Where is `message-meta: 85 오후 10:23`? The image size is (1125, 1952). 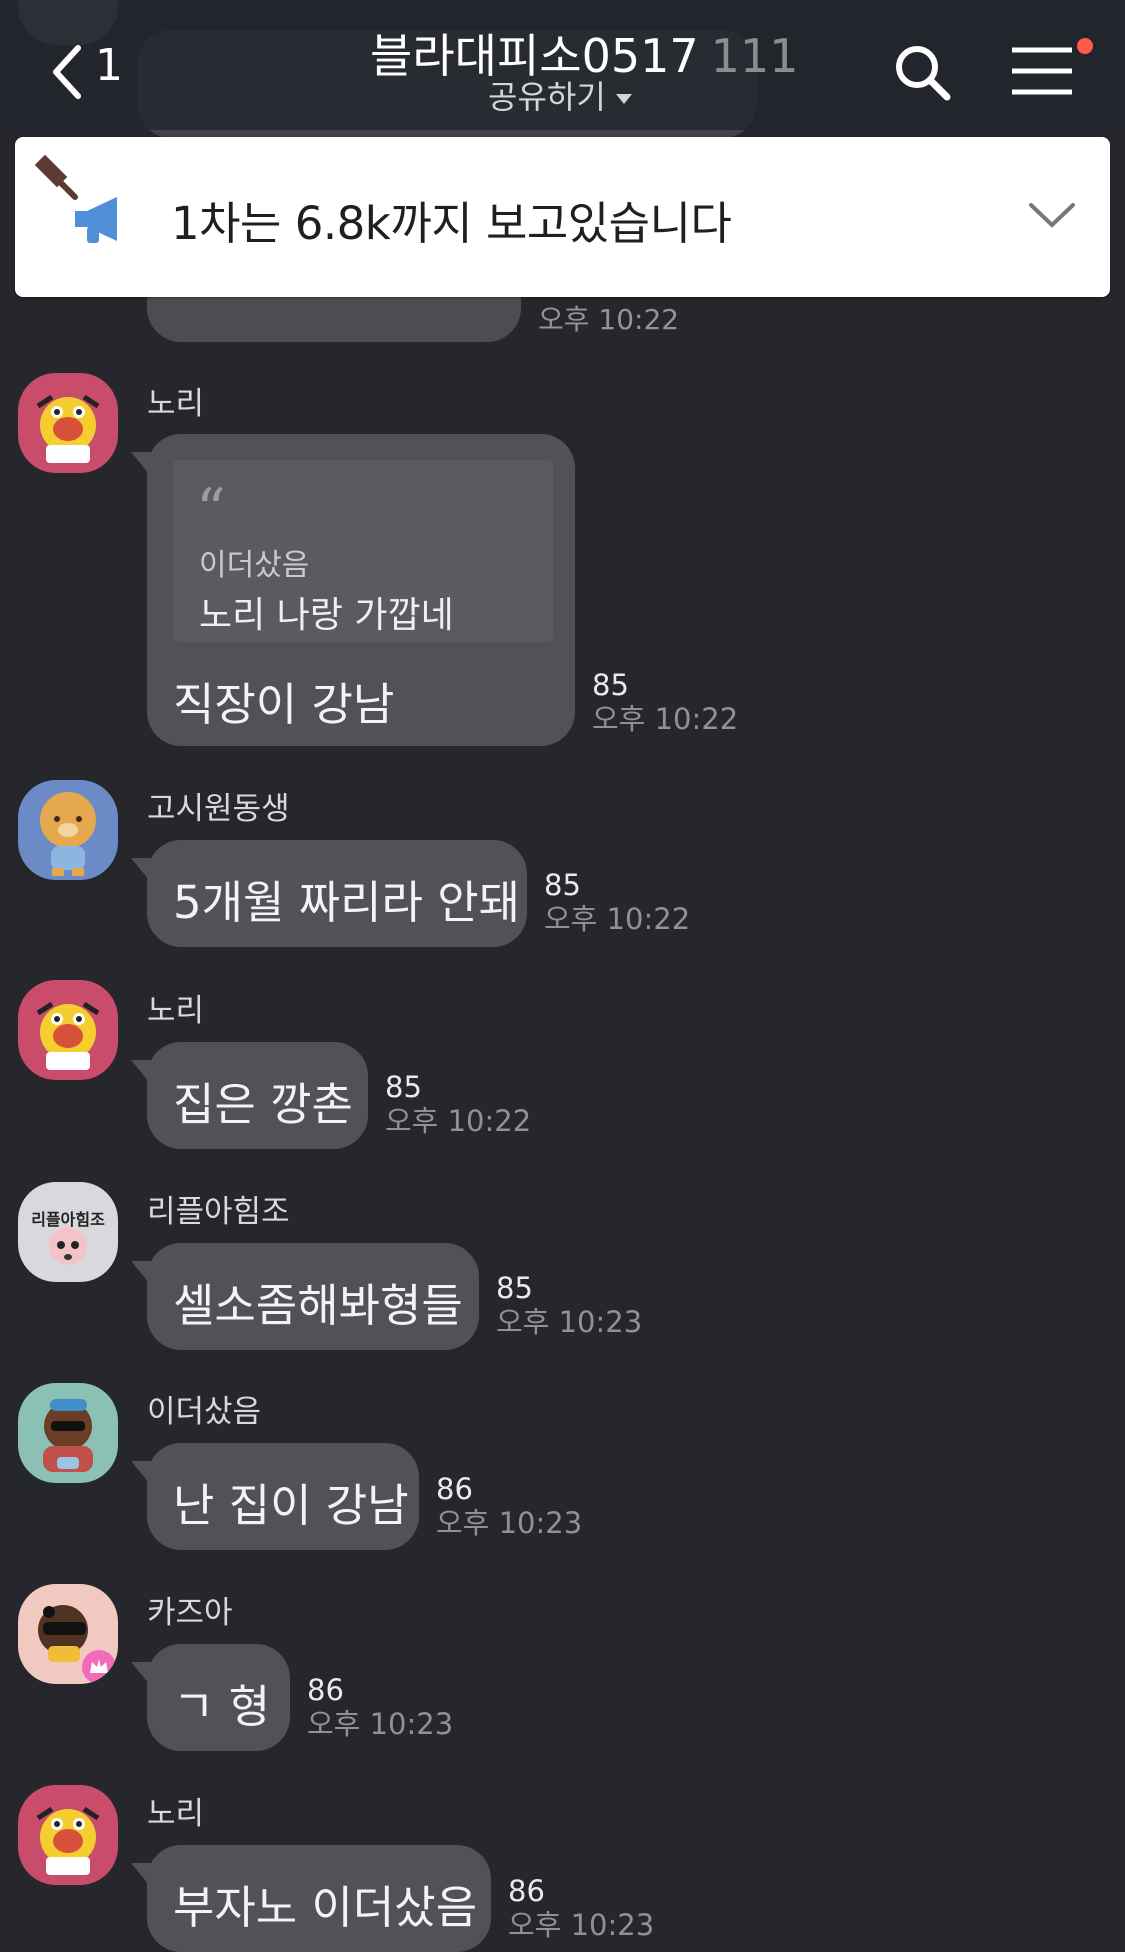
message-meta: 85 오후 10:23 is located at coordinates (569, 1305).